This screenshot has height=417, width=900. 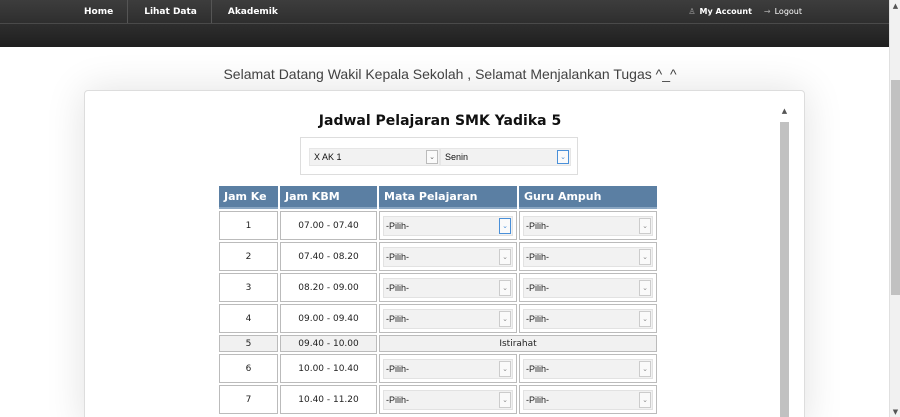 What do you see at coordinates (248, 318) in the screenshot?
I see `row-number: 4` at bounding box center [248, 318].